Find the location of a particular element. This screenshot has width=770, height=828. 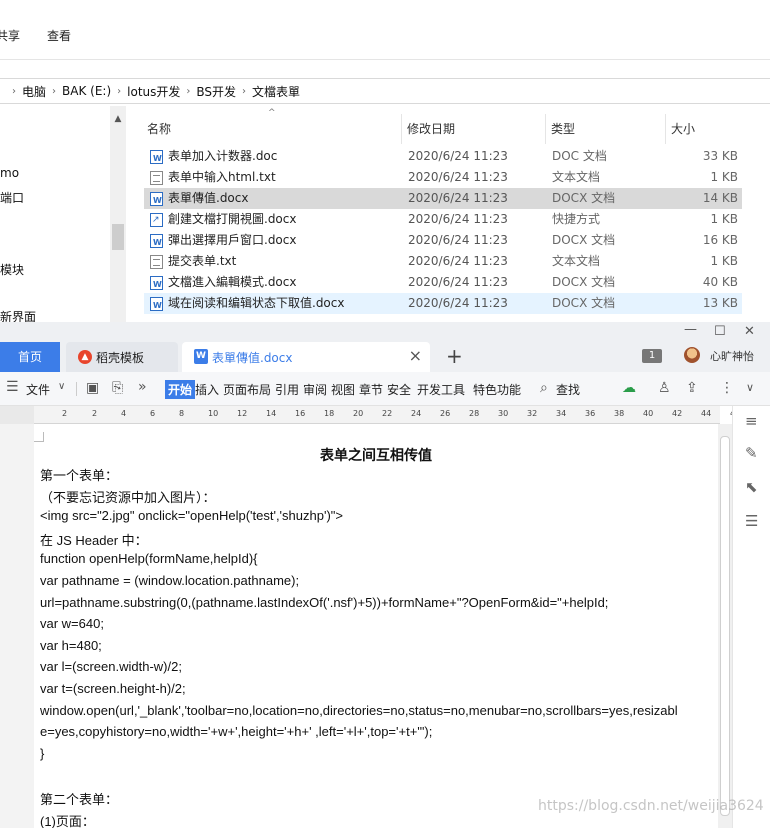

menu-view: 视图 is located at coordinates (343, 389).